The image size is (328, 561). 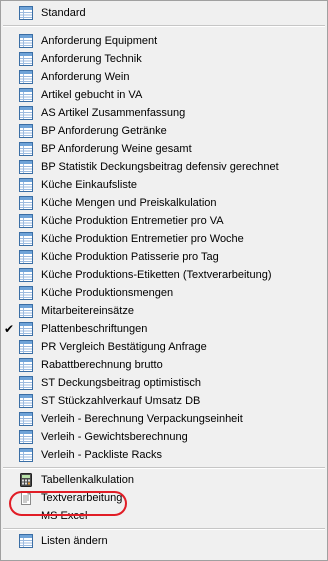 I want to click on menu-item-bp-anforderung-getranke: BP Anforderung Getränke, so click(x=164, y=131).